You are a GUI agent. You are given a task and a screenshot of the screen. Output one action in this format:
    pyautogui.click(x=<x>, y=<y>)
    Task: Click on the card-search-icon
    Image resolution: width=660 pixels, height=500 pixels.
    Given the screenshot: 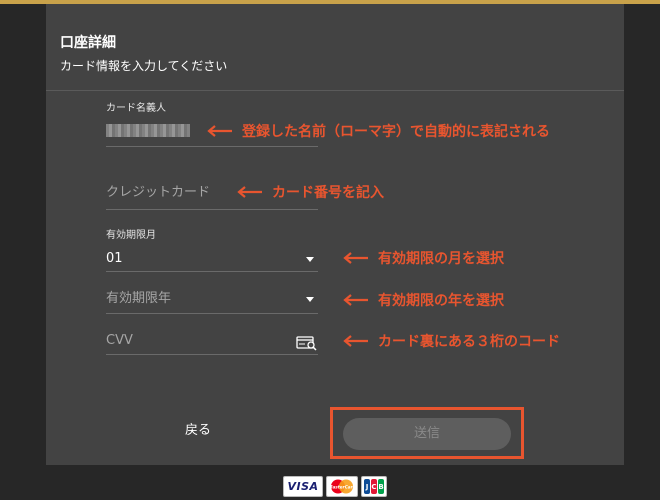 What is the action you would take?
    pyautogui.click(x=307, y=343)
    